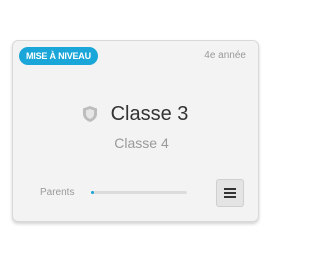  What do you see at coordinates (58, 56) in the screenshot?
I see `upgrade-badge: MISE À NIVEAU` at bounding box center [58, 56].